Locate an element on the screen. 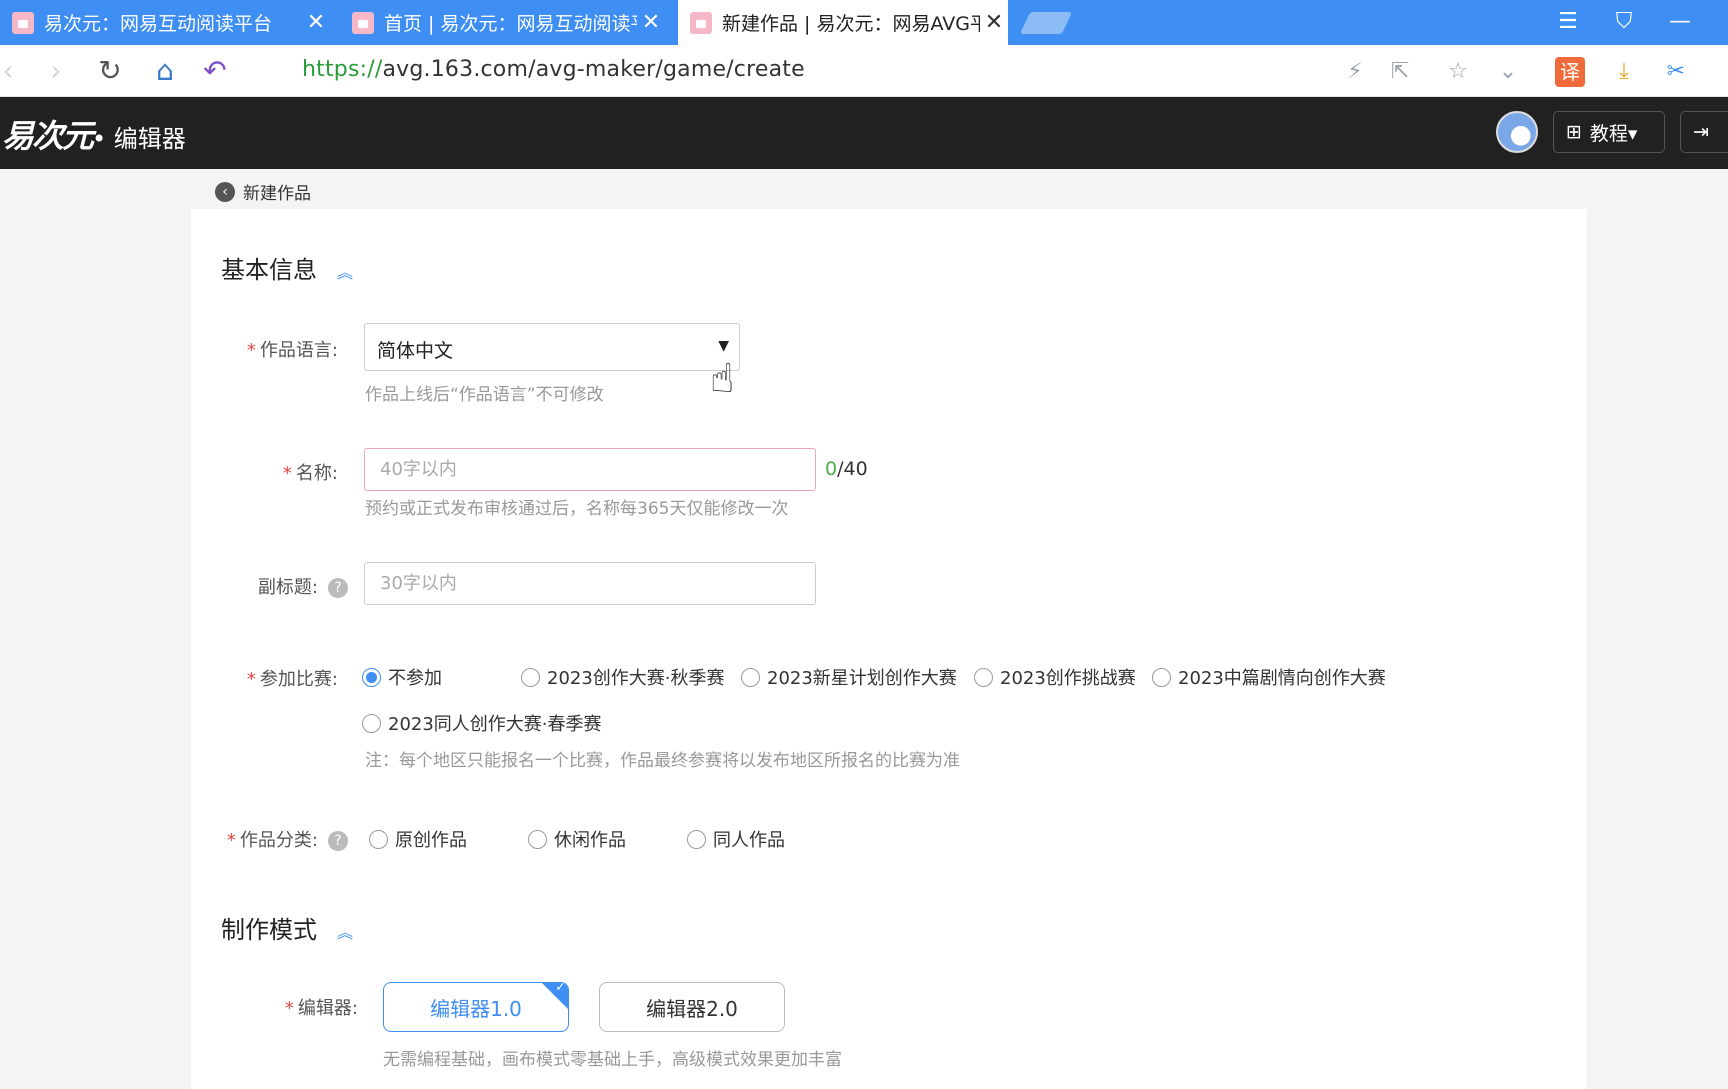  radio-contest-newstar: 2023新星计划创作大赛 is located at coordinates (849, 677).